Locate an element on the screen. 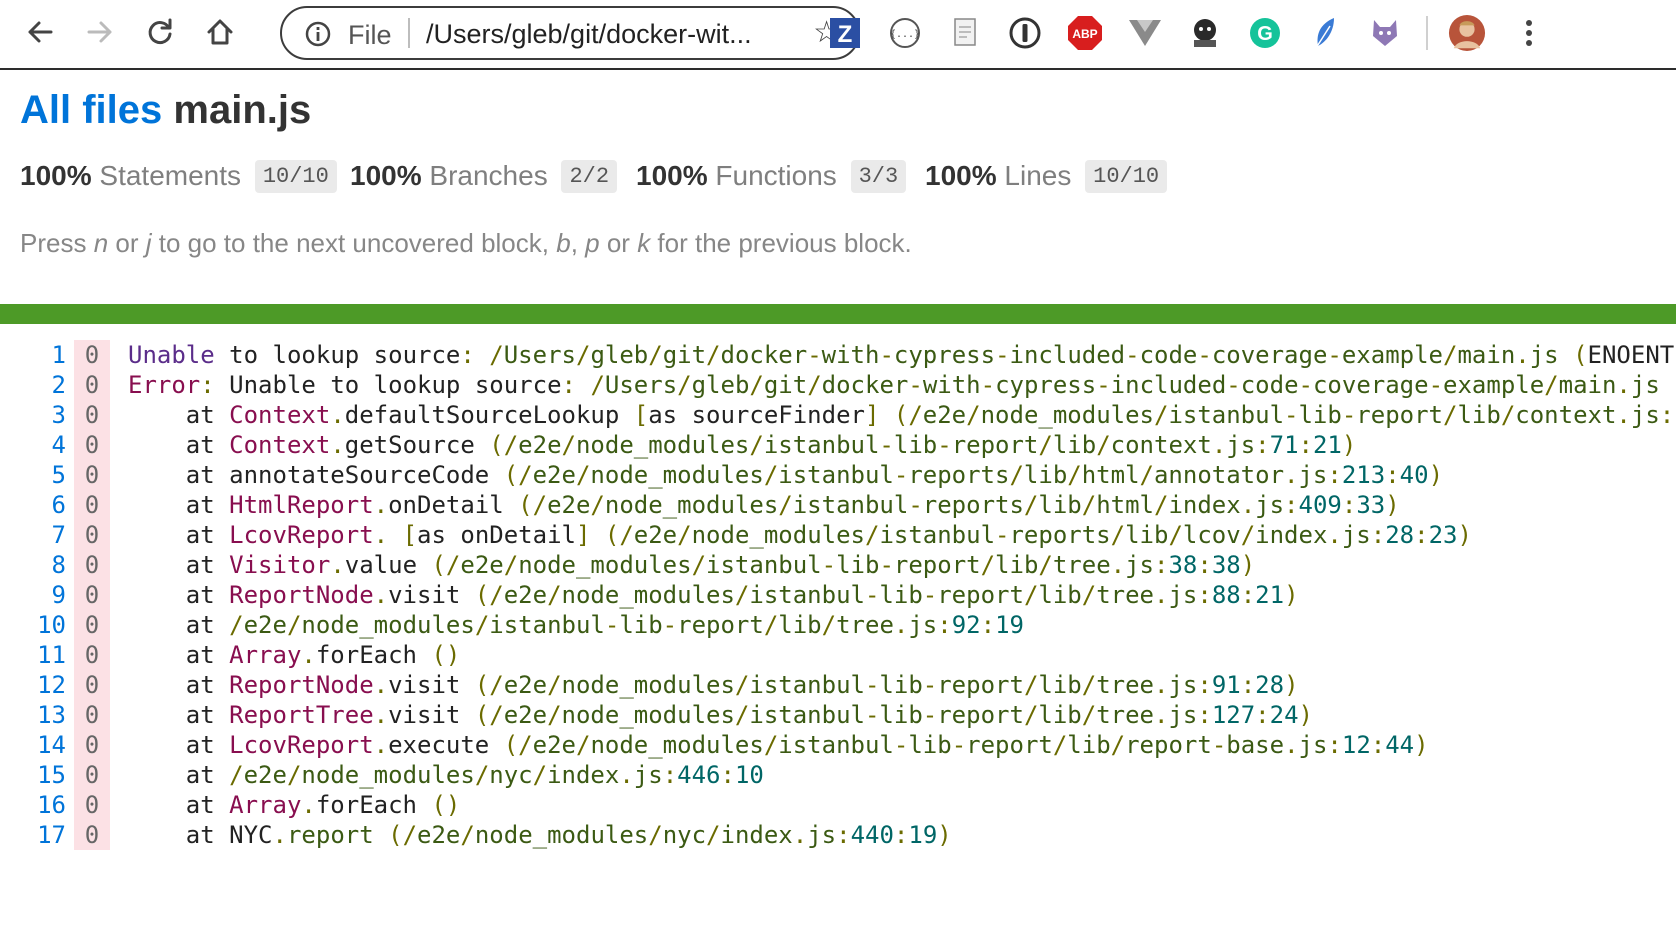 The width and height of the screenshot is (1676, 938). adblock-plus-icon: ABP is located at coordinates (1085, 33).